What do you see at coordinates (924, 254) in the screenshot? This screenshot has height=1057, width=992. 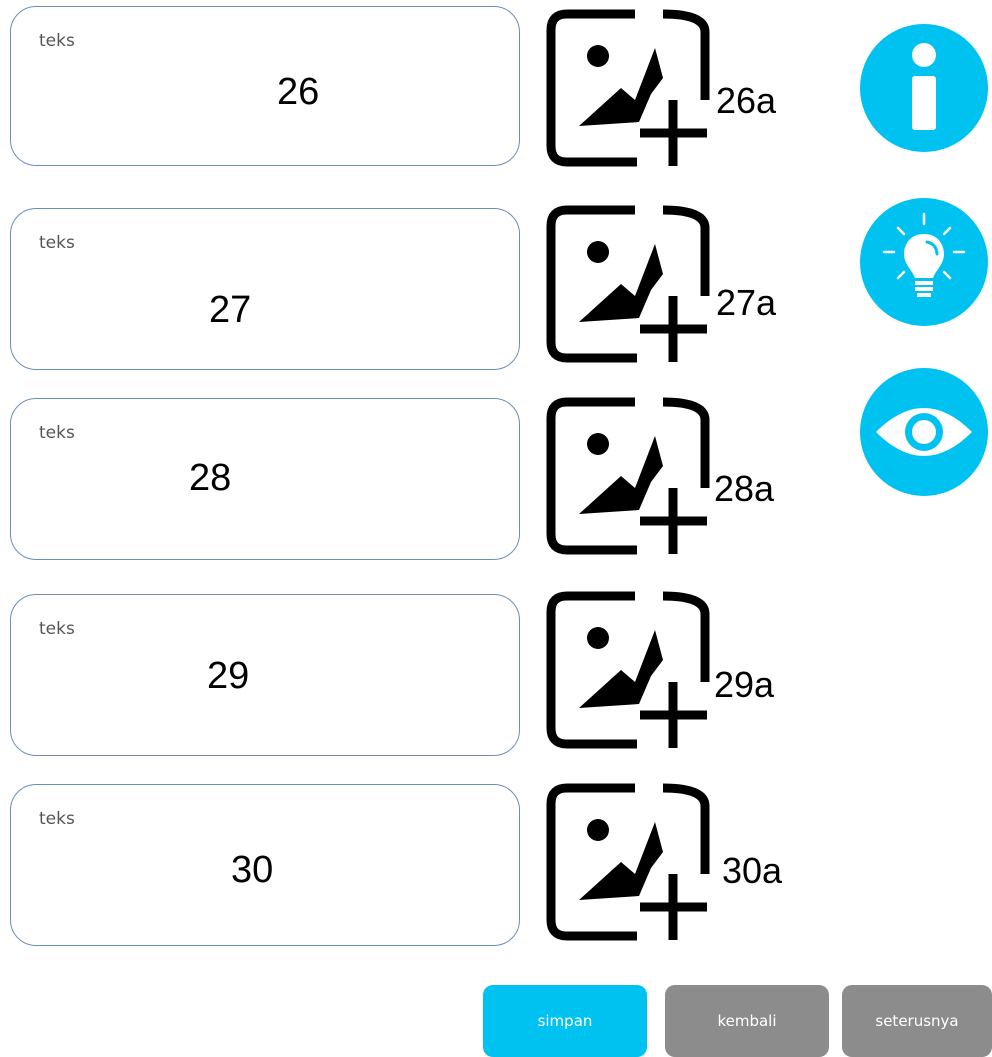 I see `lightbulb-icon` at bounding box center [924, 254].